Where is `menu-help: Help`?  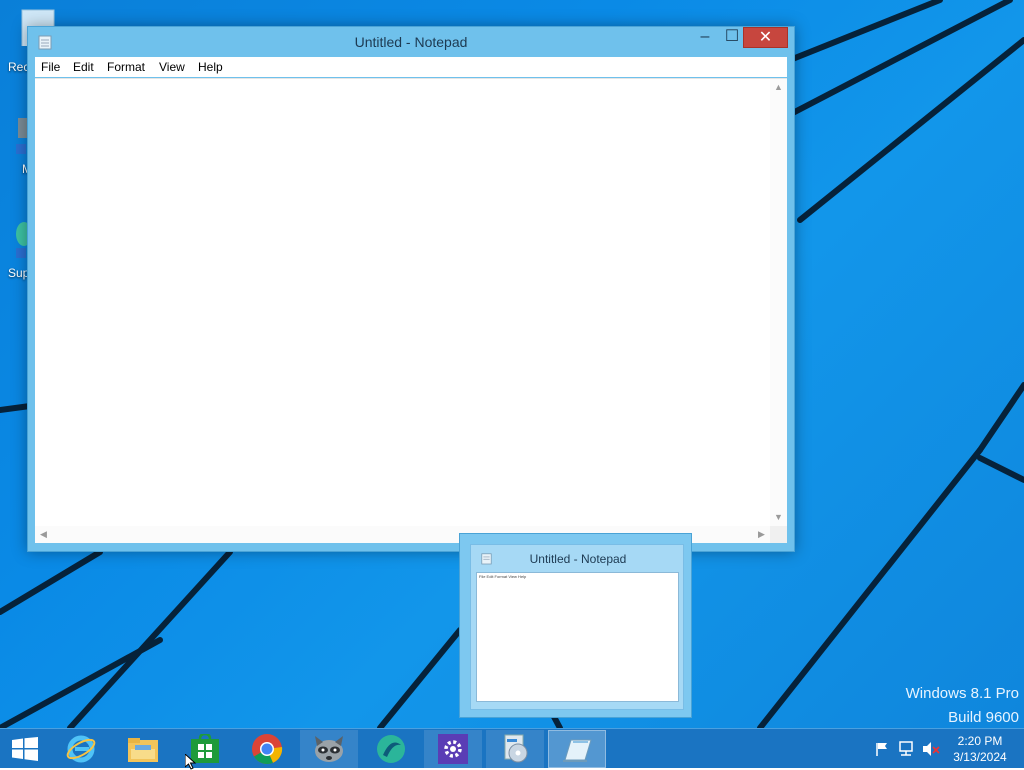 menu-help: Help is located at coordinates (210, 67).